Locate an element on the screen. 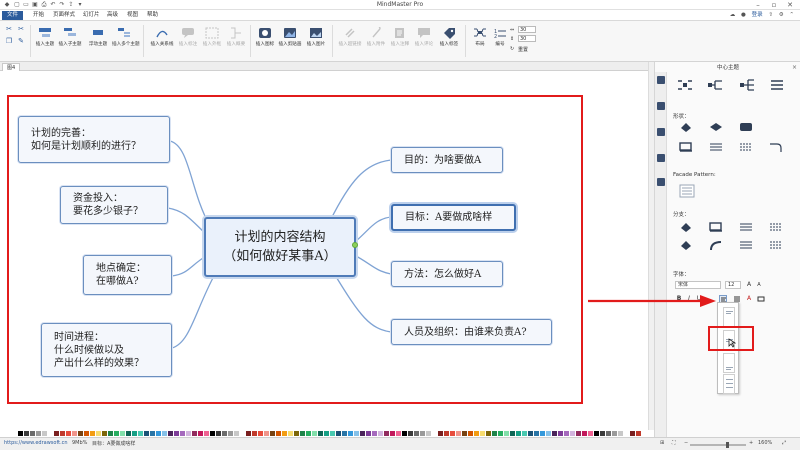 Image resolution: width=800 pixels, height=450 pixels. minimize-button: – is located at coordinates (758, 5).